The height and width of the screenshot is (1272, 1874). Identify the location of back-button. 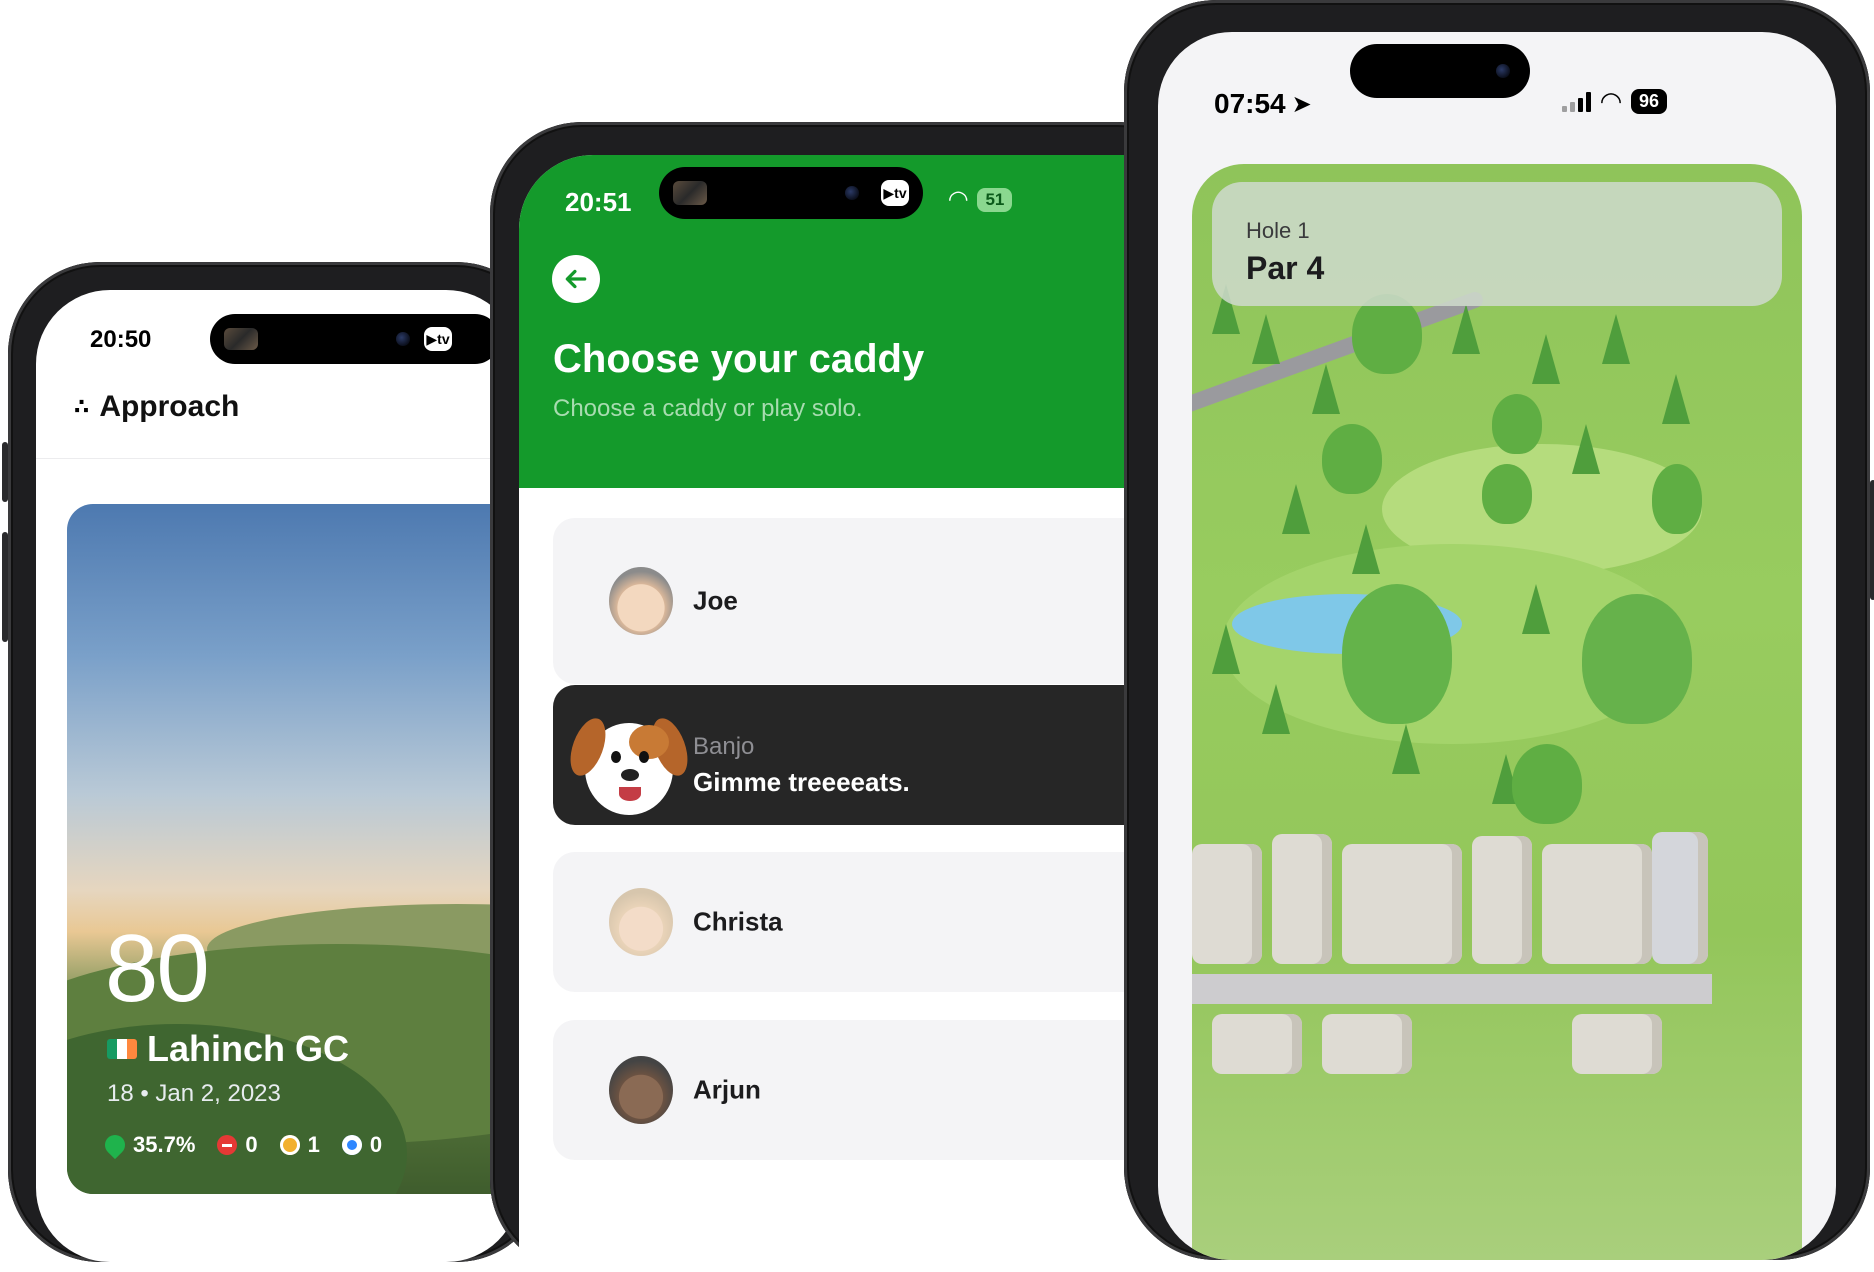
(576, 279).